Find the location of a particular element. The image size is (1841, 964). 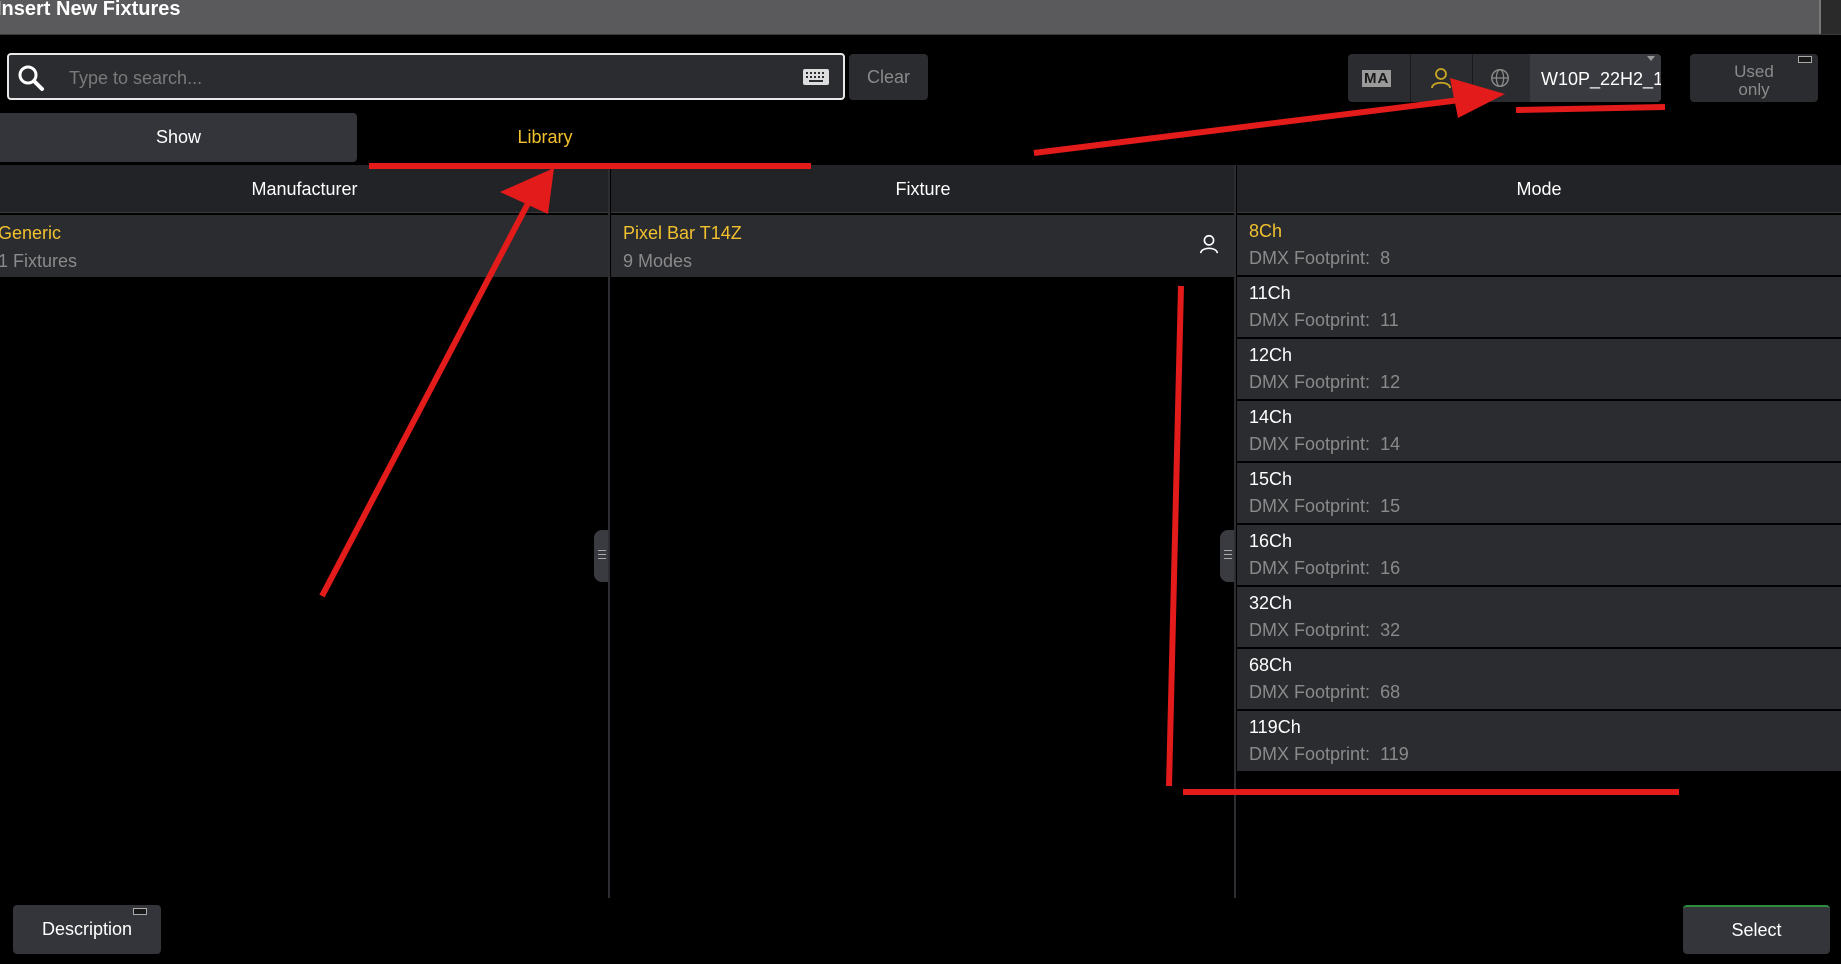

mode-name: 68Ch is located at coordinates (1271, 665).